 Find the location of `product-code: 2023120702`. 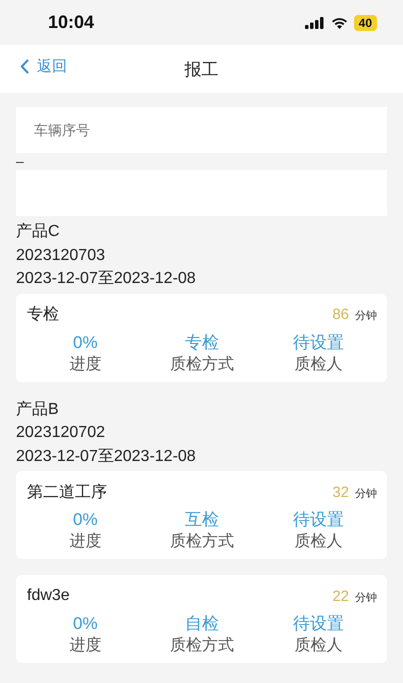

product-code: 2023120702 is located at coordinates (61, 433).